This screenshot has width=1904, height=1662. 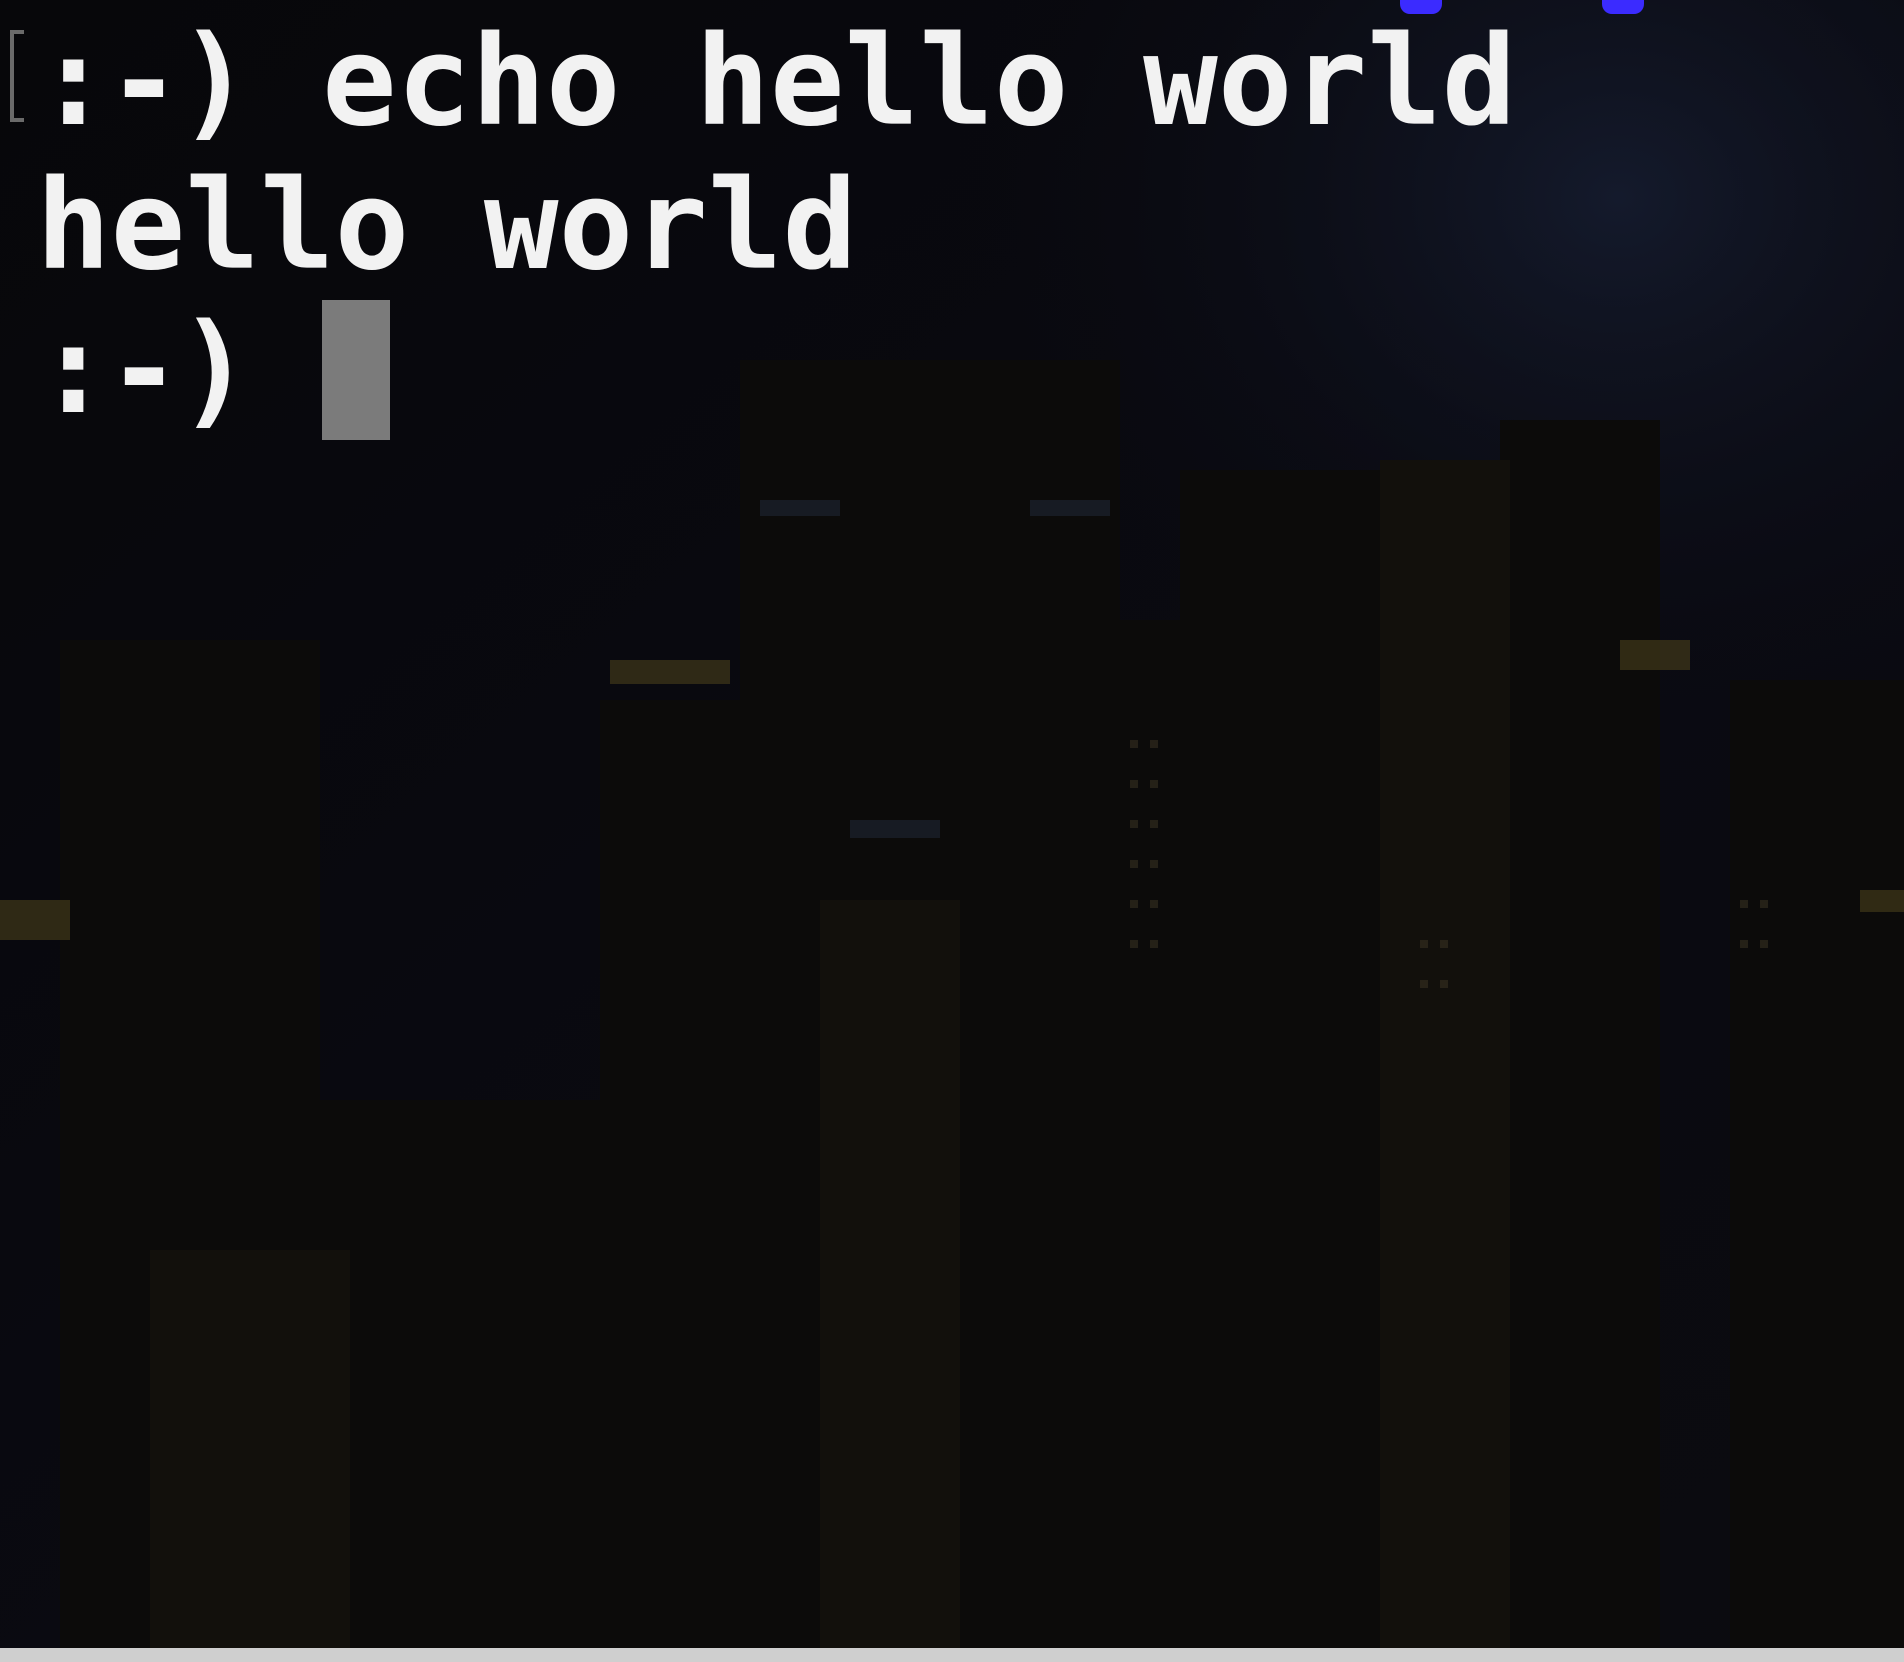 What do you see at coordinates (919, 82) in the screenshot?
I see `command-text: echo hello world` at bounding box center [919, 82].